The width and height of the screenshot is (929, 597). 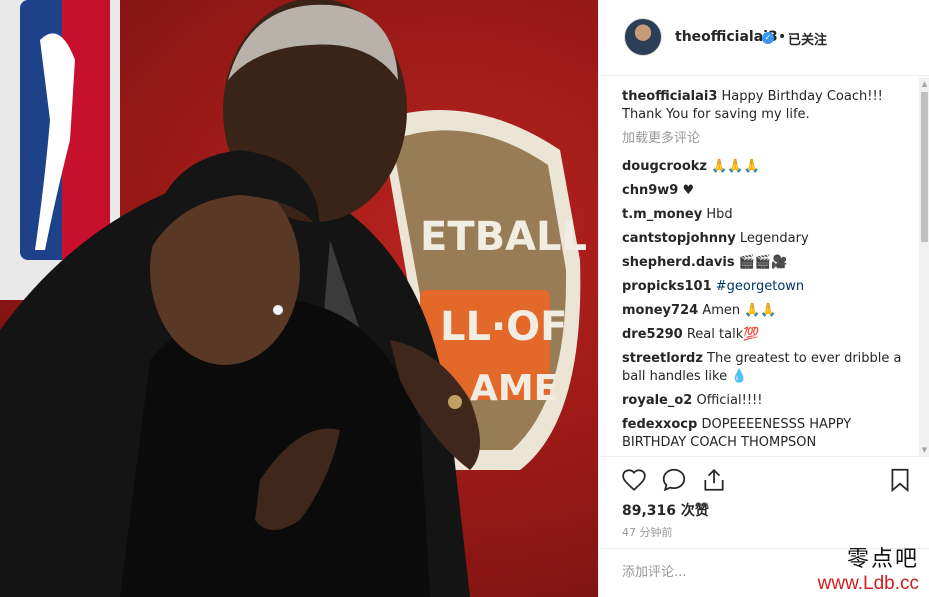 I want to click on comment-username: streetlordz, so click(x=662, y=358).